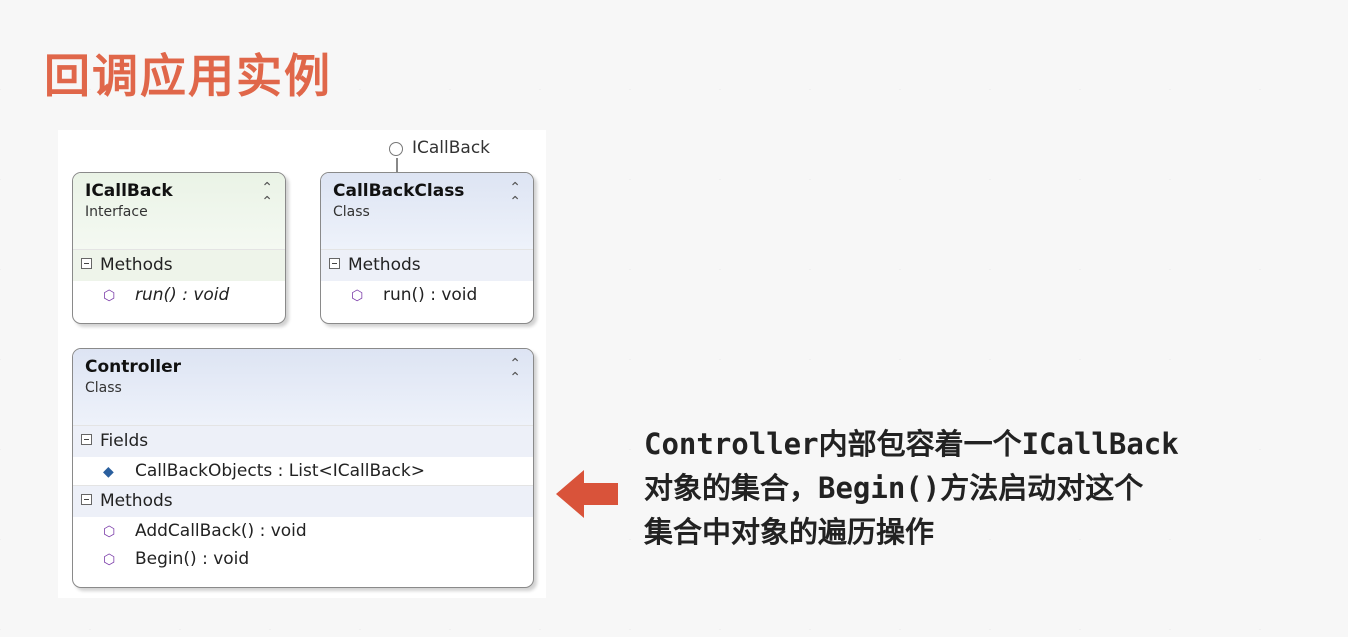 Image resolution: width=1348 pixels, height=637 pixels. Describe the element at coordinates (587, 494) in the screenshot. I see `left-arrow-icon` at that location.